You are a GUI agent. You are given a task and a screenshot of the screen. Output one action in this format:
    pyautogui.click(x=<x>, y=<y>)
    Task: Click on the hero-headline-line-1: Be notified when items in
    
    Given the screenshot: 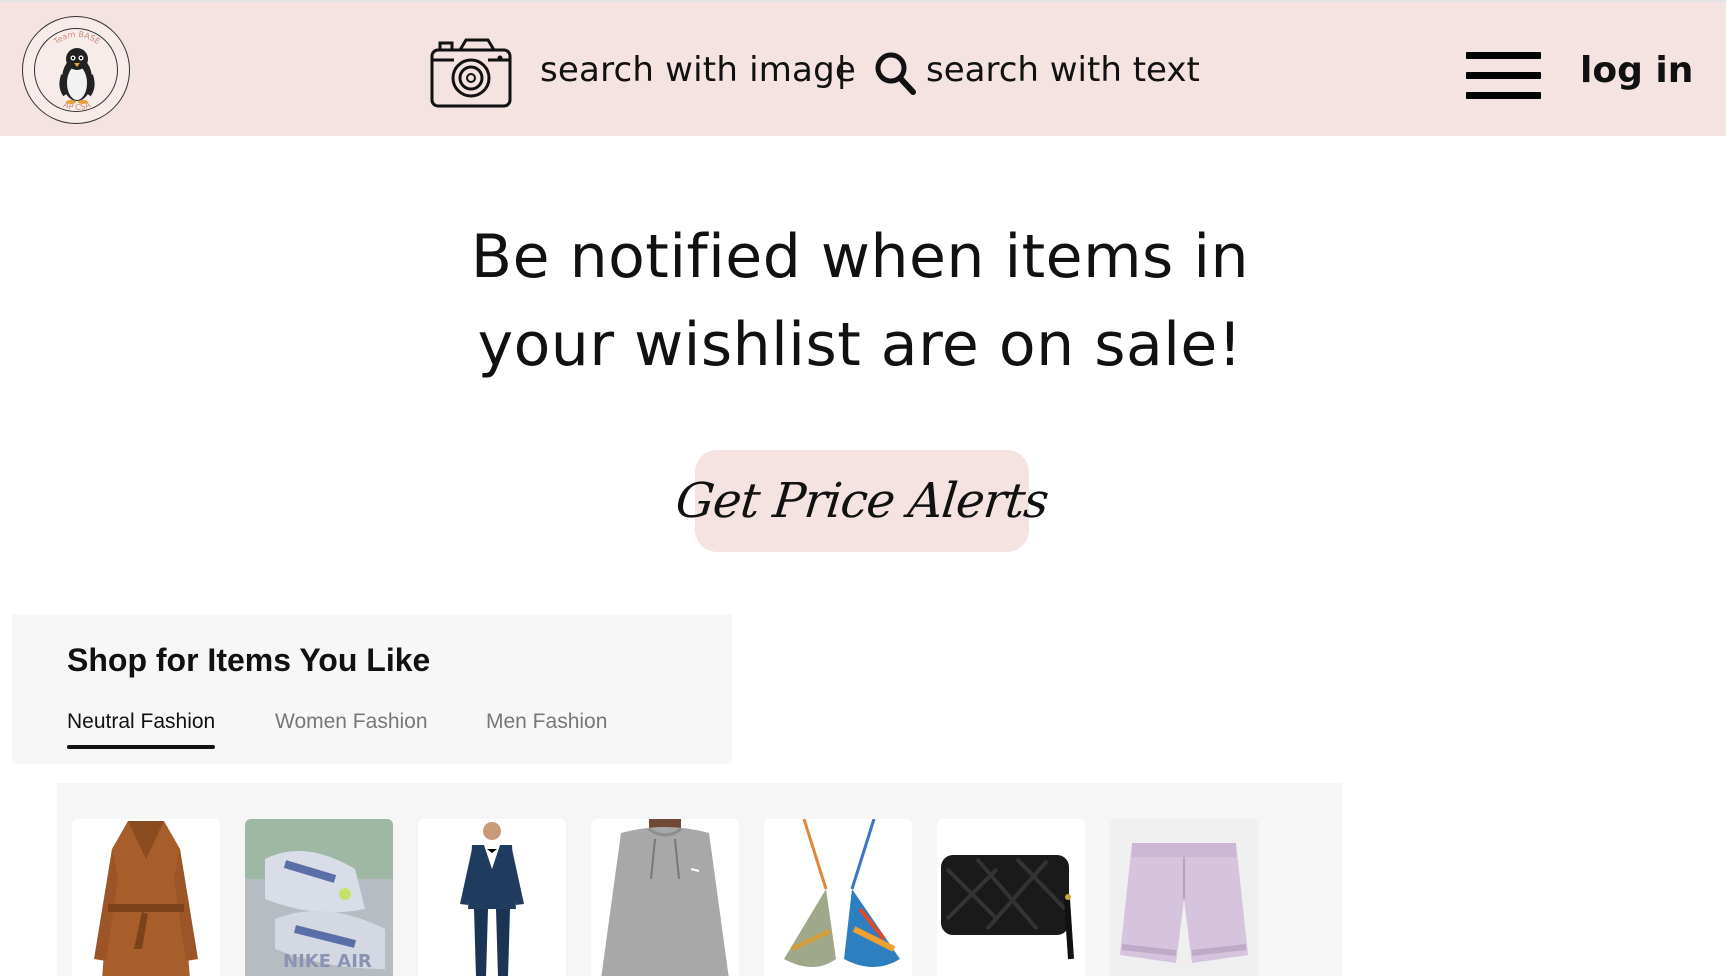 What is the action you would take?
    pyautogui.click(x=860, y=257)
    